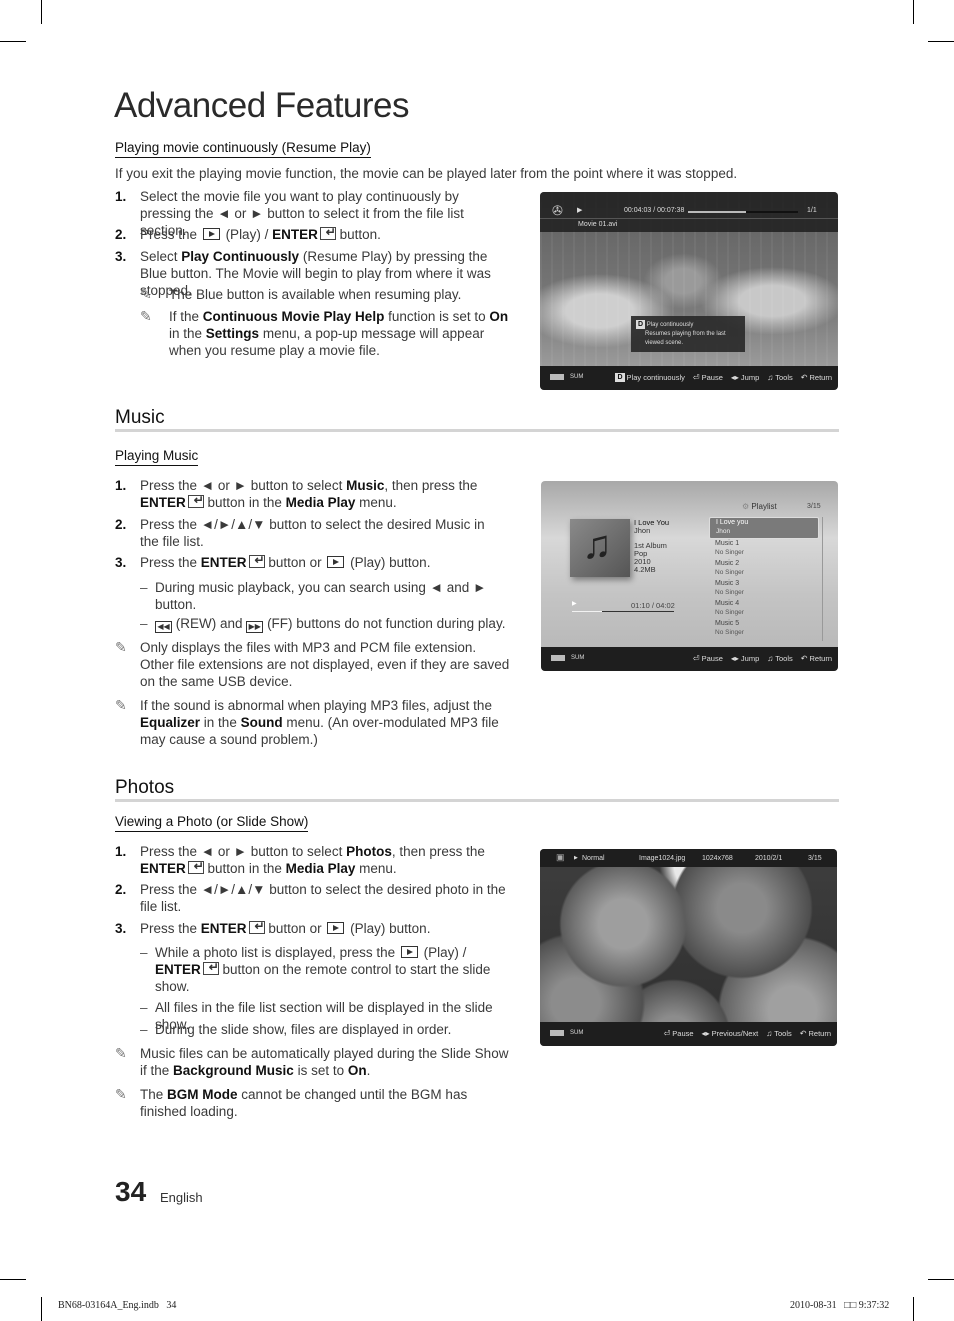 The height and width of the screenshot is (1321, 954). I want to click on music-note-icon: ♫, so click(597, 545).